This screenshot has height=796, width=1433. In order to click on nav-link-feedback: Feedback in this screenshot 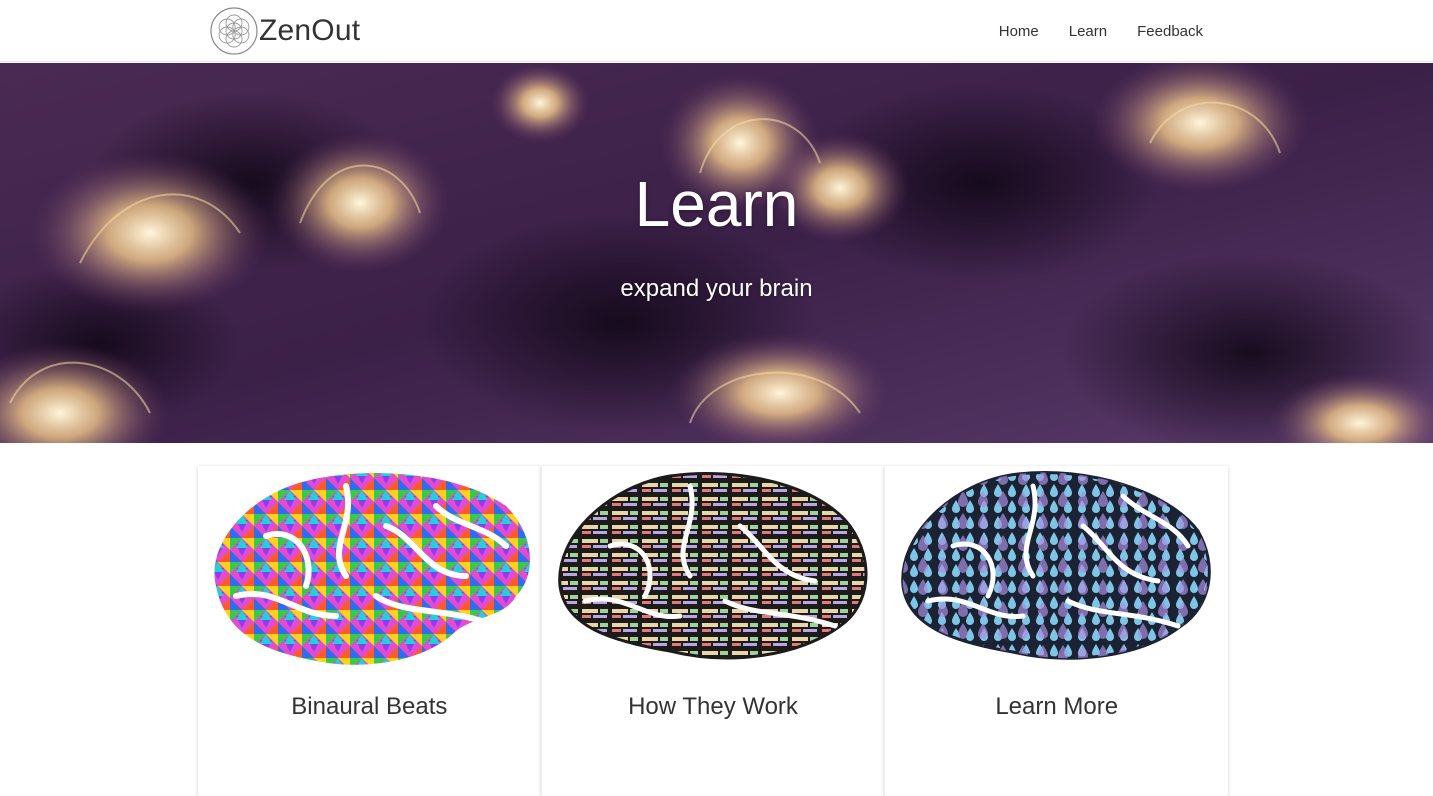, I will do `click(1170, 31)`.